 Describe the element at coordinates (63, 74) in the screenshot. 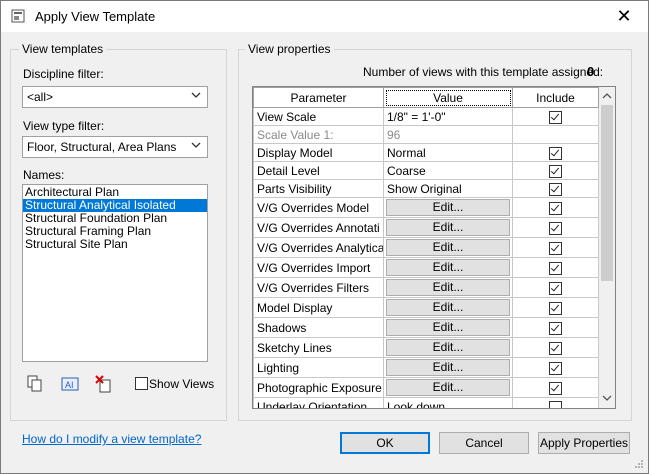

I see `discipline-filter-label: Discipline filter:` at that location.